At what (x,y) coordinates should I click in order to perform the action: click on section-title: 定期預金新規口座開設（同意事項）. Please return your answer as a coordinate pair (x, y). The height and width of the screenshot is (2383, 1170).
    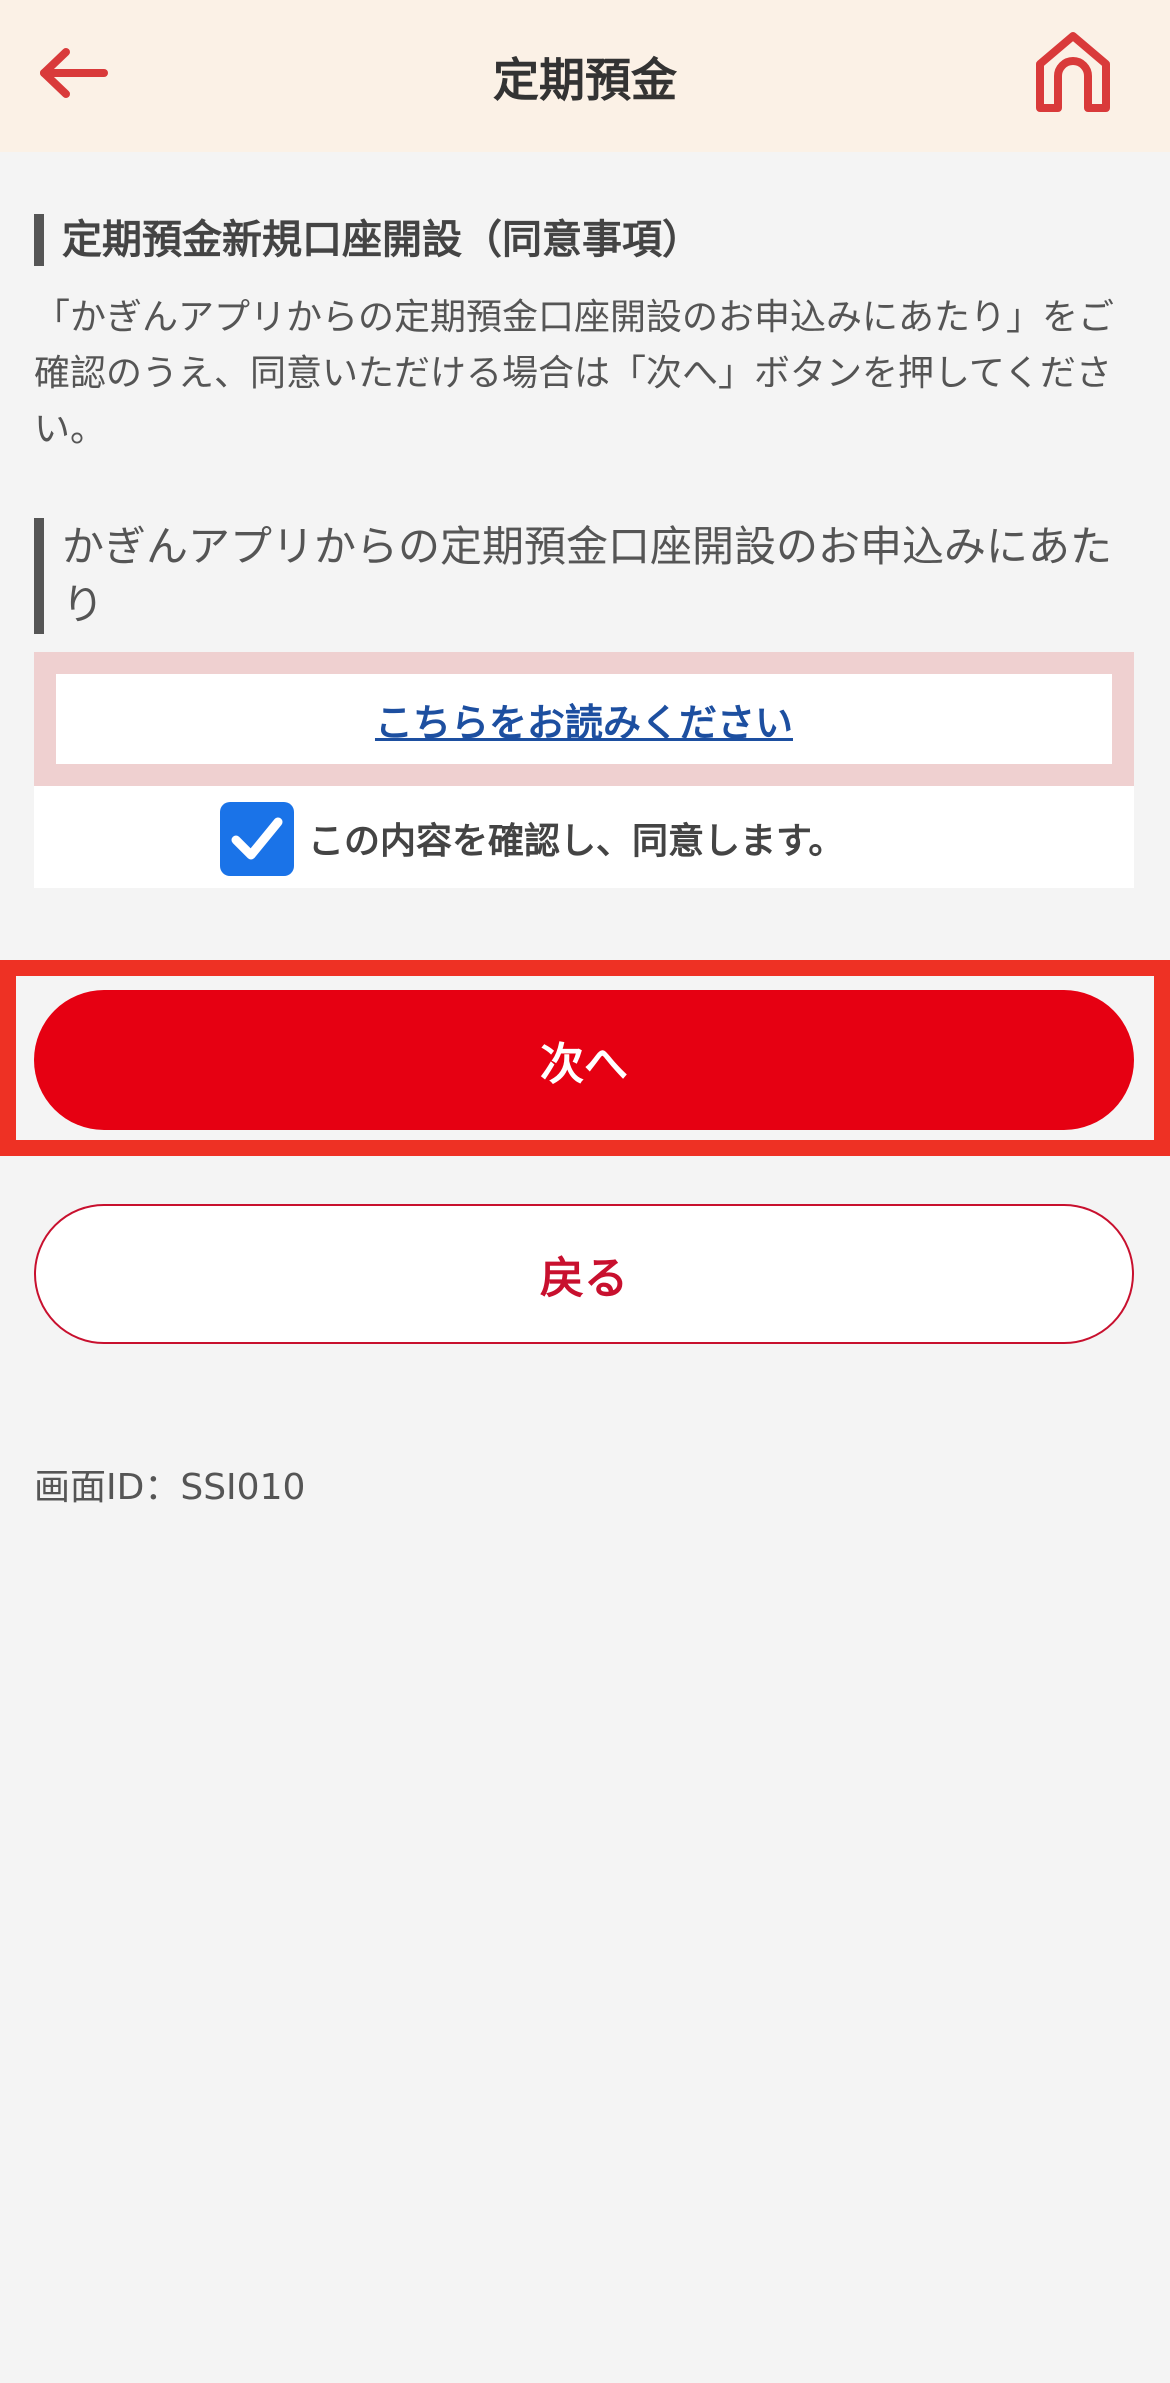
    Looking at the image, I should click on (584, 240).